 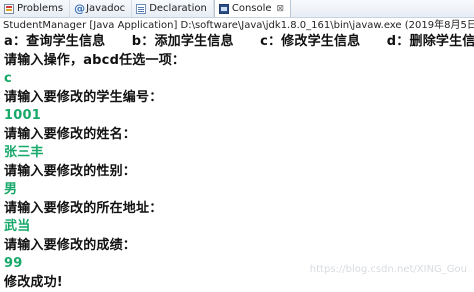 I want to click on tab-declaration-label: Declaration, so click(x=178, y=8).